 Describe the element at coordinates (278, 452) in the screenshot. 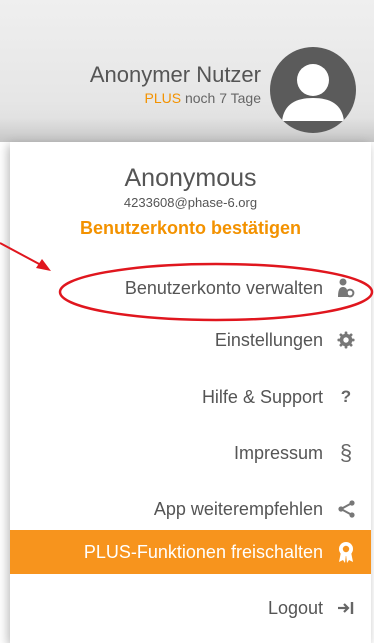

I see `menu-item-label: Impressum` at that location.